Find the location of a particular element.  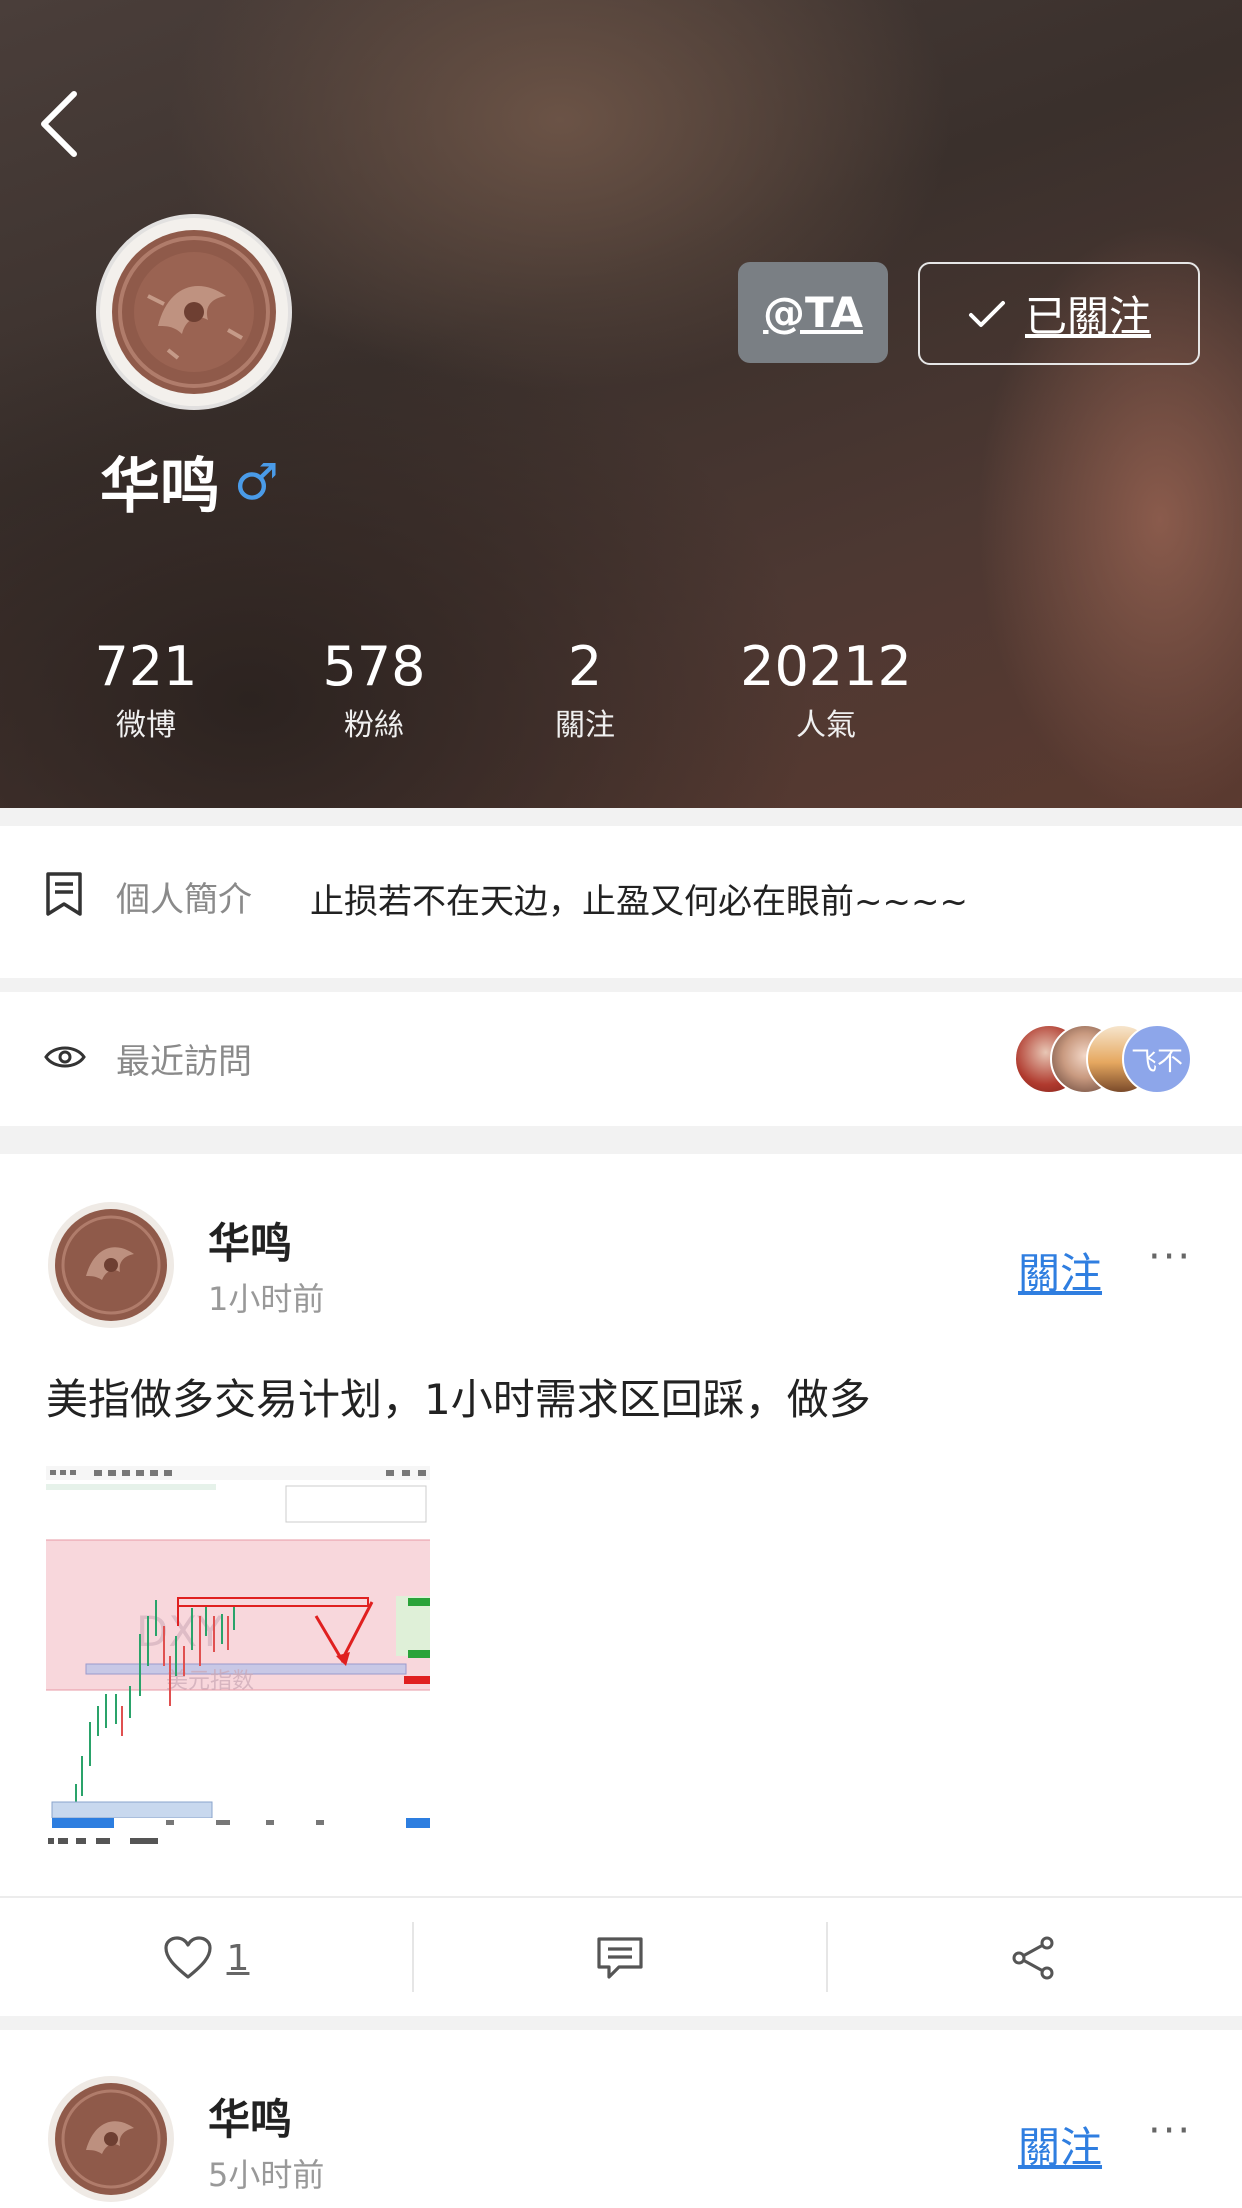

stat-following: 2 關注 is located at coordinates (585, 691).